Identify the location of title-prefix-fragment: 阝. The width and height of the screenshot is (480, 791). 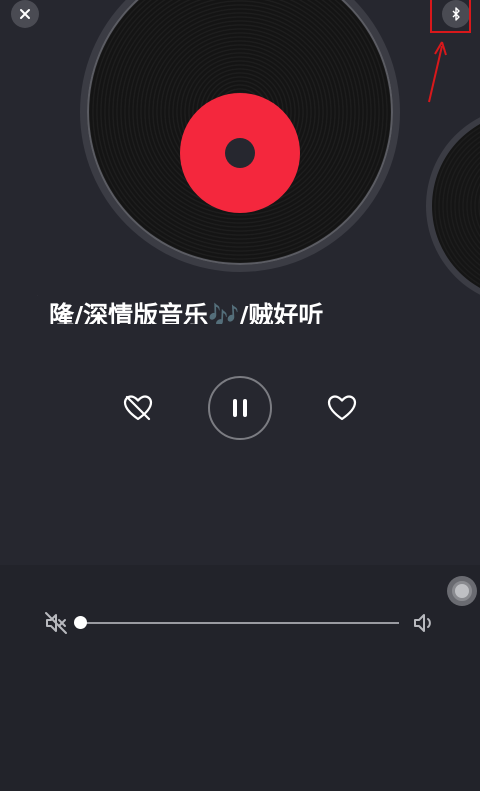
(43, 307).